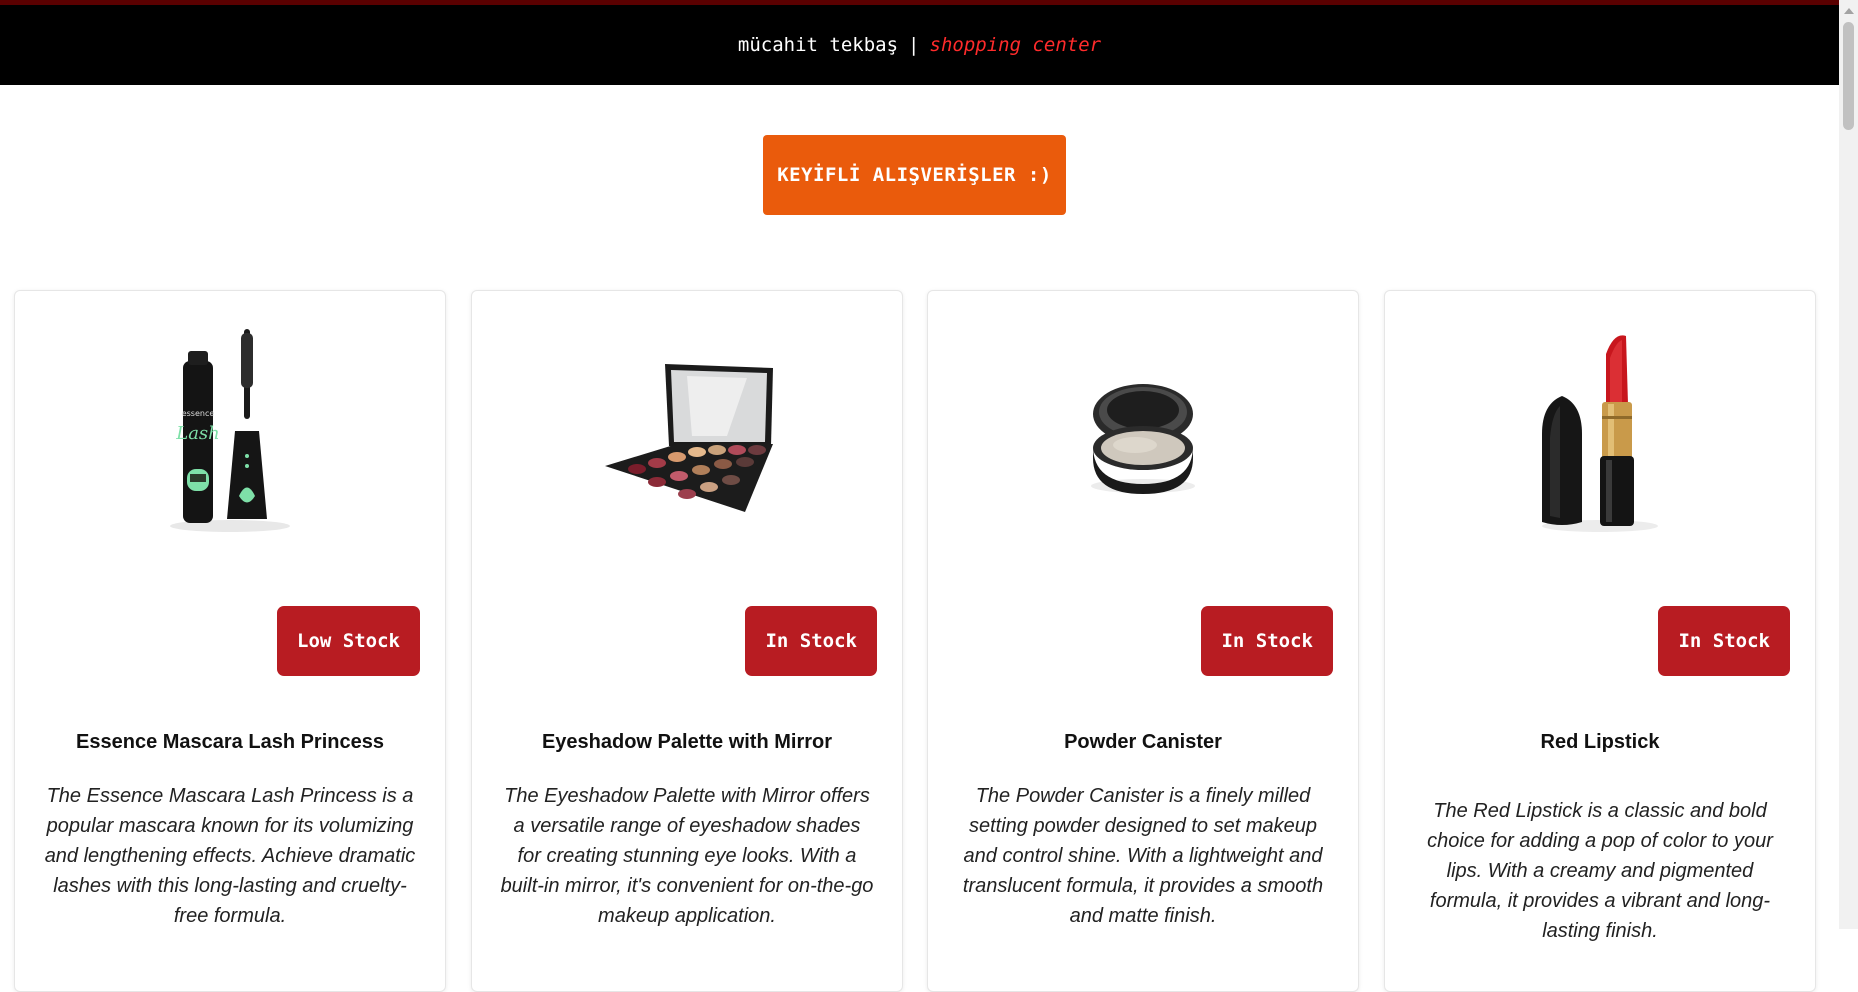 The image size is (1858, 992). I want to click on product-title: Eyeshadow Palette with Mirror, so click(687, 742).